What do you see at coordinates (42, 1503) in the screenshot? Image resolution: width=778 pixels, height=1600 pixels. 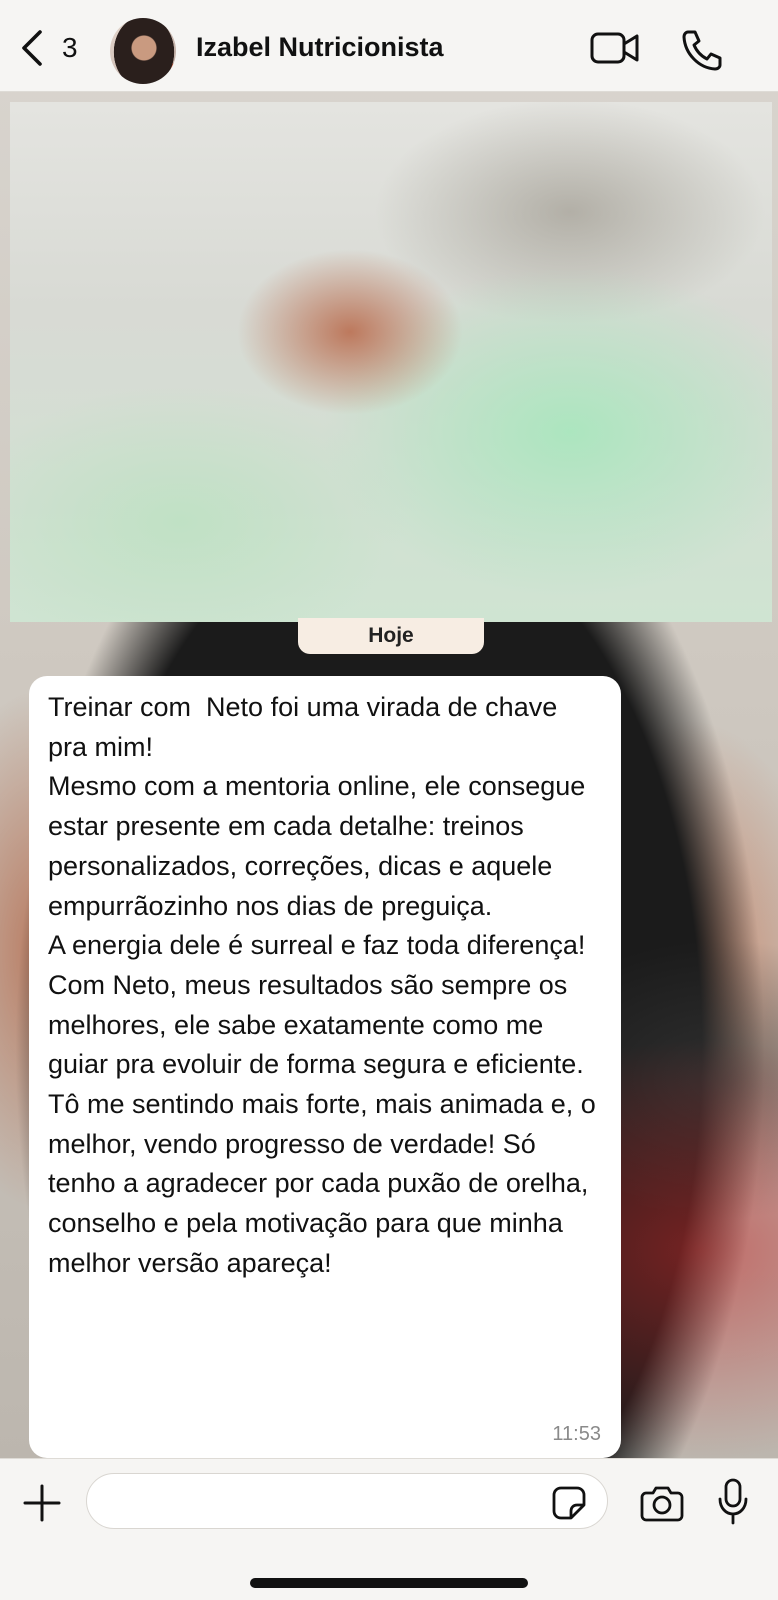 I see `plus-icon` at bounding box center [42, 1503].